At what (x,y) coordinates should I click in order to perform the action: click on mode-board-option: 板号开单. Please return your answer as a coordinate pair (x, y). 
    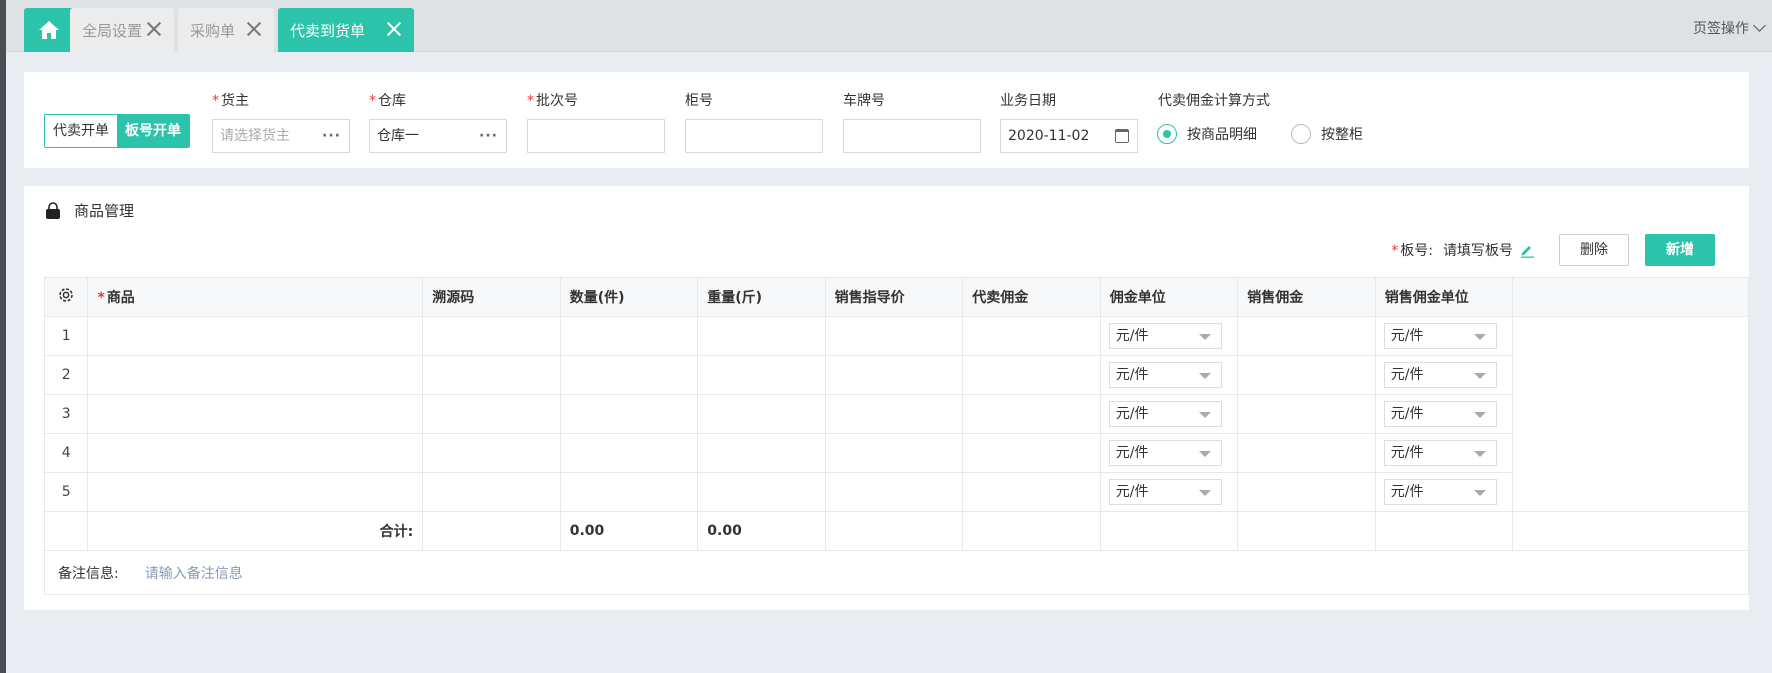
    Looking at the image, I should click on (153, 131).